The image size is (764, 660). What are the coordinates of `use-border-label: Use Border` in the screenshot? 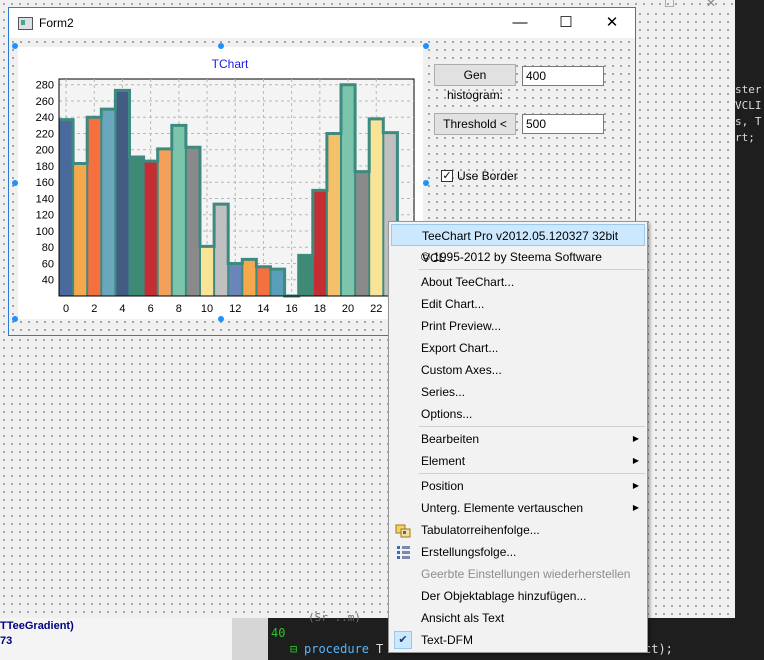 It's located at (487, 176).